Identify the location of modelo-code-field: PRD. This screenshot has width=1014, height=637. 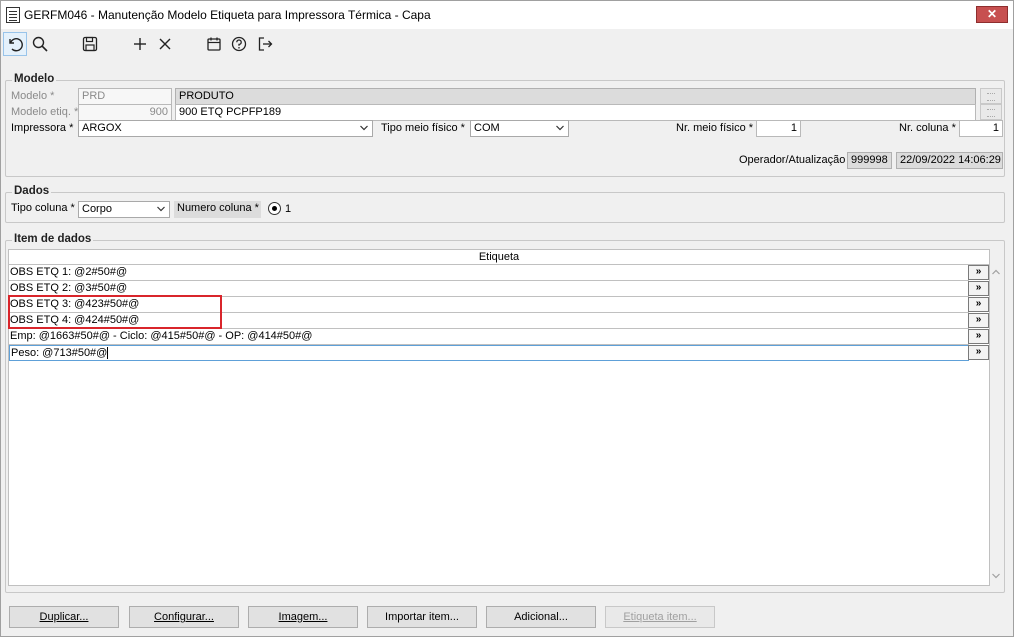
(125, 96).